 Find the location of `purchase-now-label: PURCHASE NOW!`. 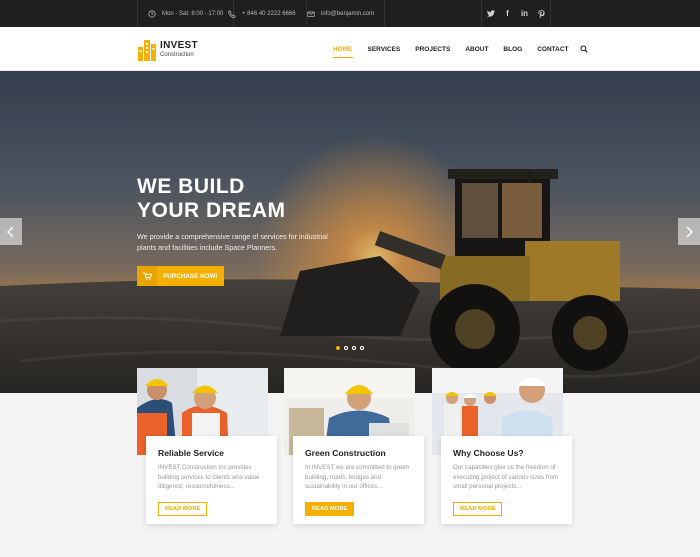

purchase-now-label: PURCHASE NOW! is located at coordinates (190, 276).